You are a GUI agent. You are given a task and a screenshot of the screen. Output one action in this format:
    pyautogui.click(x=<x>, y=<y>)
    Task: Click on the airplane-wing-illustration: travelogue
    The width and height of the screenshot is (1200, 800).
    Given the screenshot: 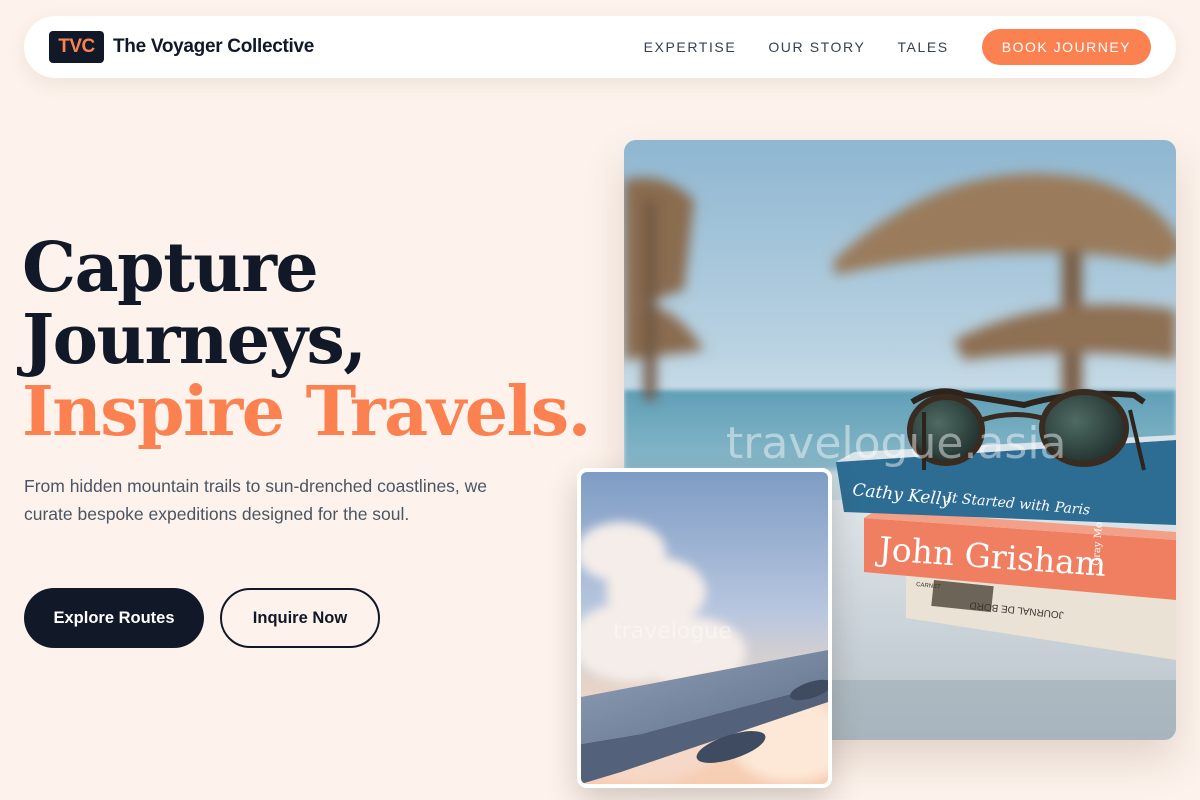 What is the action you would take?
    pyautogui.click(x=704, y=628)
    